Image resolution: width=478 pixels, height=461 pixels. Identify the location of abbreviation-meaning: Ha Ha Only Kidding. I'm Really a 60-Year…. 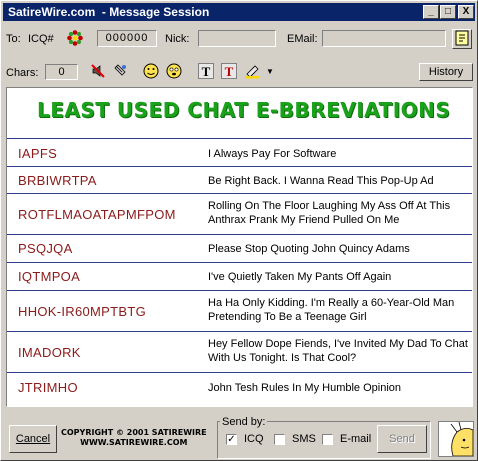
(331, 310).